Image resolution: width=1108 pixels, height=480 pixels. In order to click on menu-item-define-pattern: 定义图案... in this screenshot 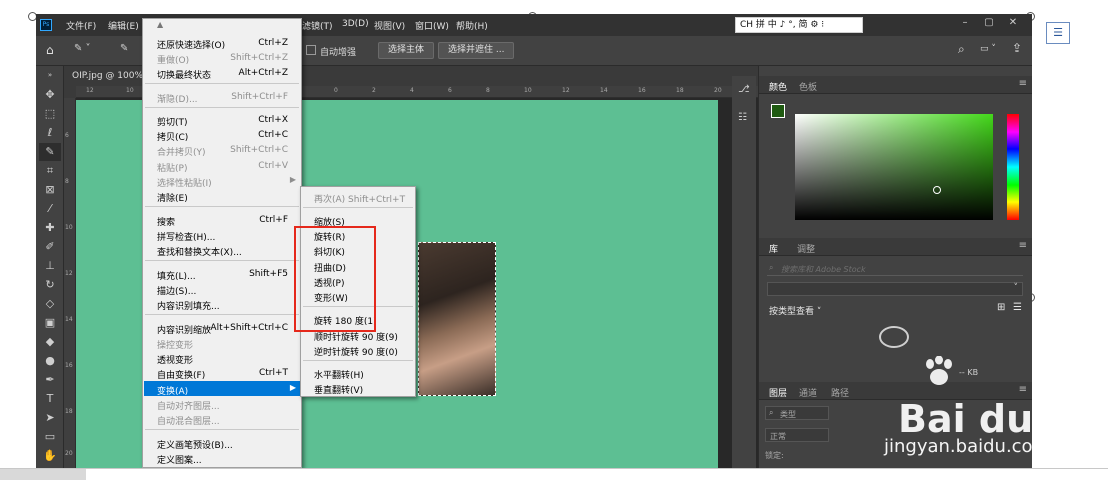, I will do `click(222, 458)`.